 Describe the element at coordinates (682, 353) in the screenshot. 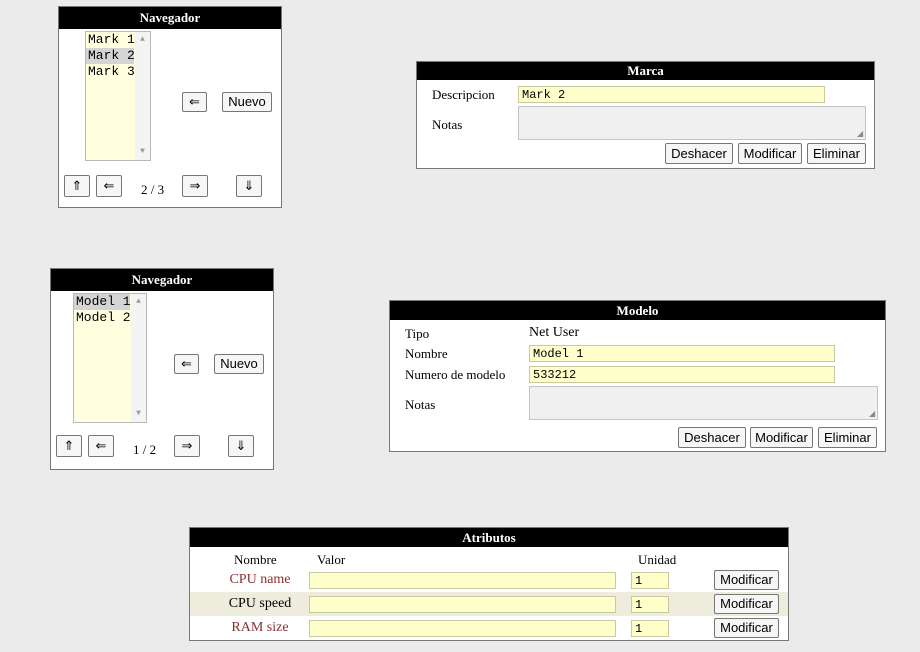

I see `nombre-input` at that location.